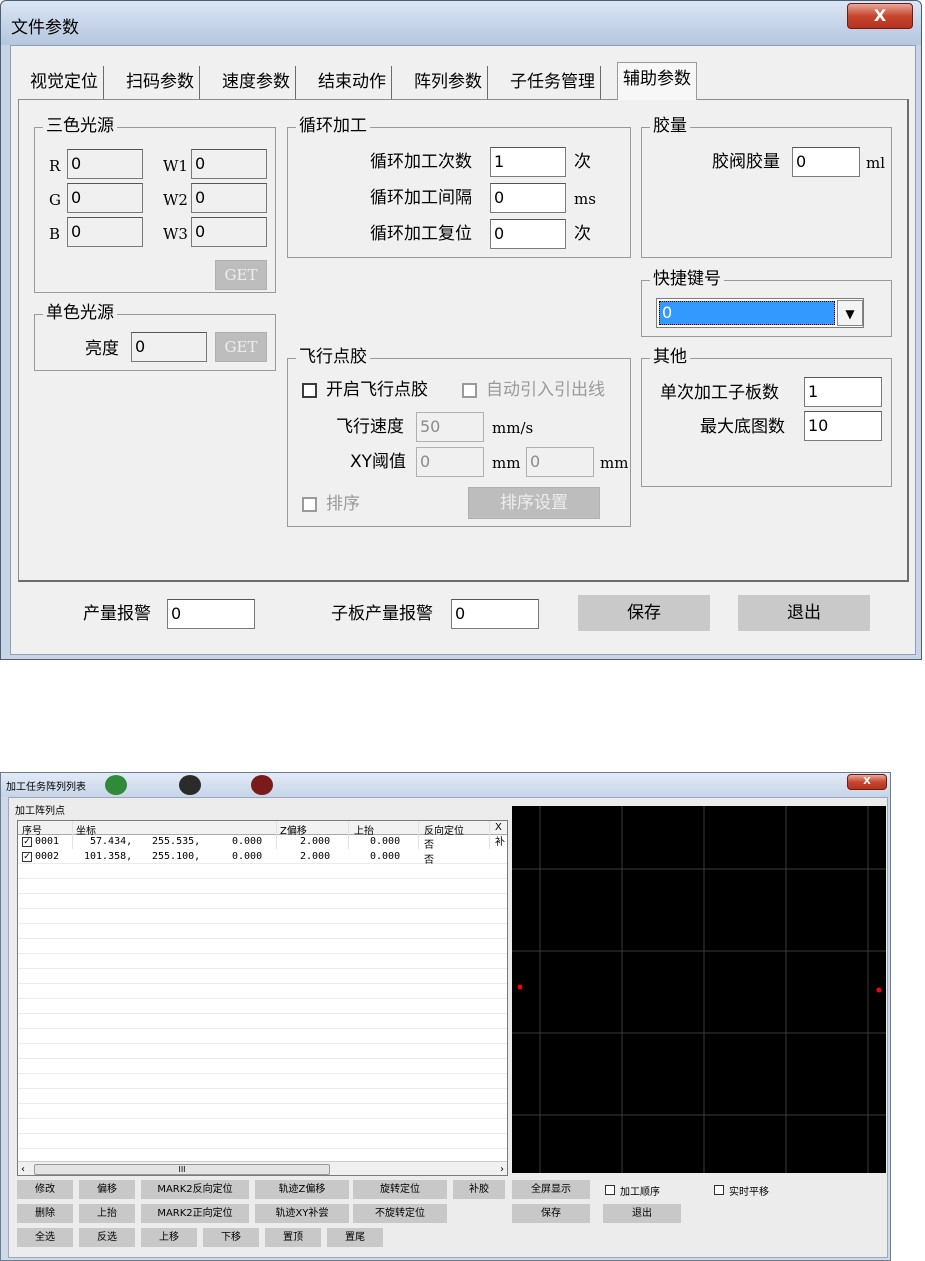 Image resolution: width=925 pixels, height=1261 pixels. I want to click on no-rotate-button: 不旋转定位, so click(400, 1213).